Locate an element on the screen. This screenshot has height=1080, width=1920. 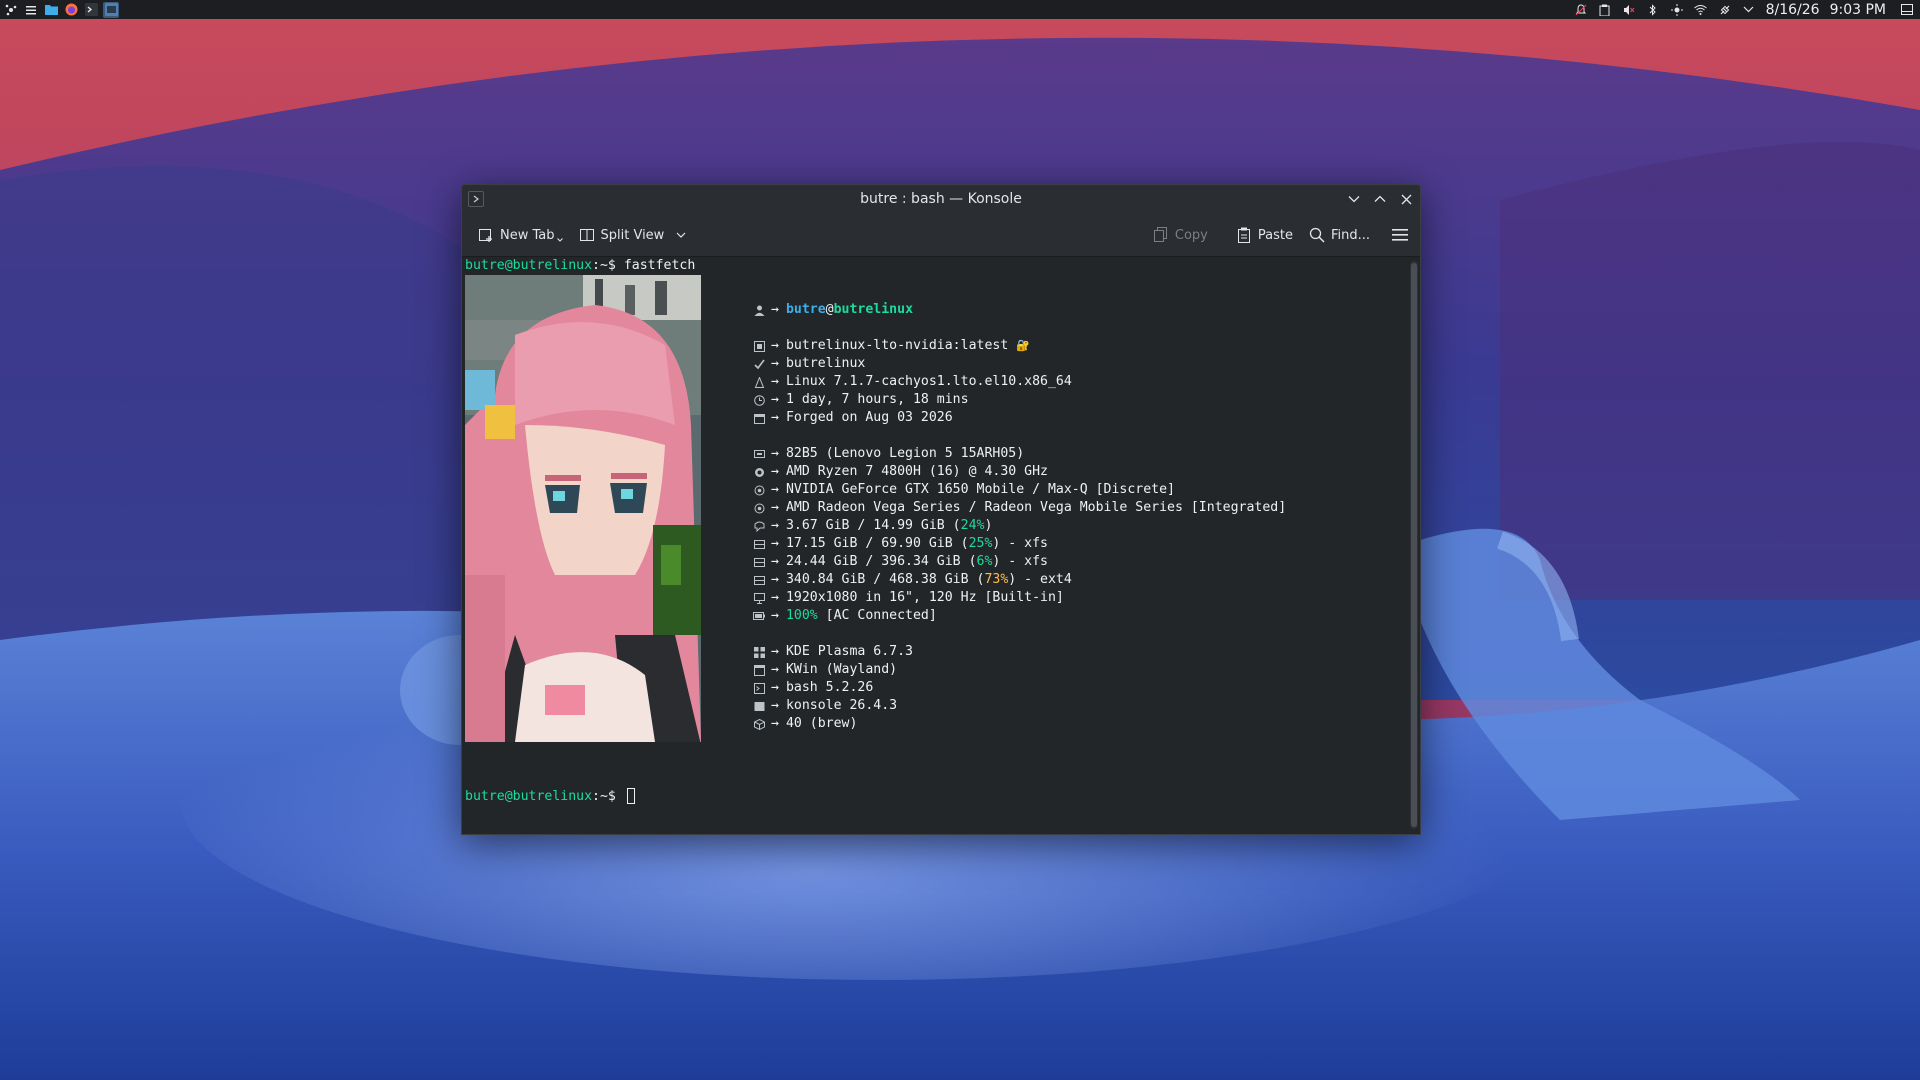
info-shell-value: bash 5.2.26 is located at coordinates (829, 687).